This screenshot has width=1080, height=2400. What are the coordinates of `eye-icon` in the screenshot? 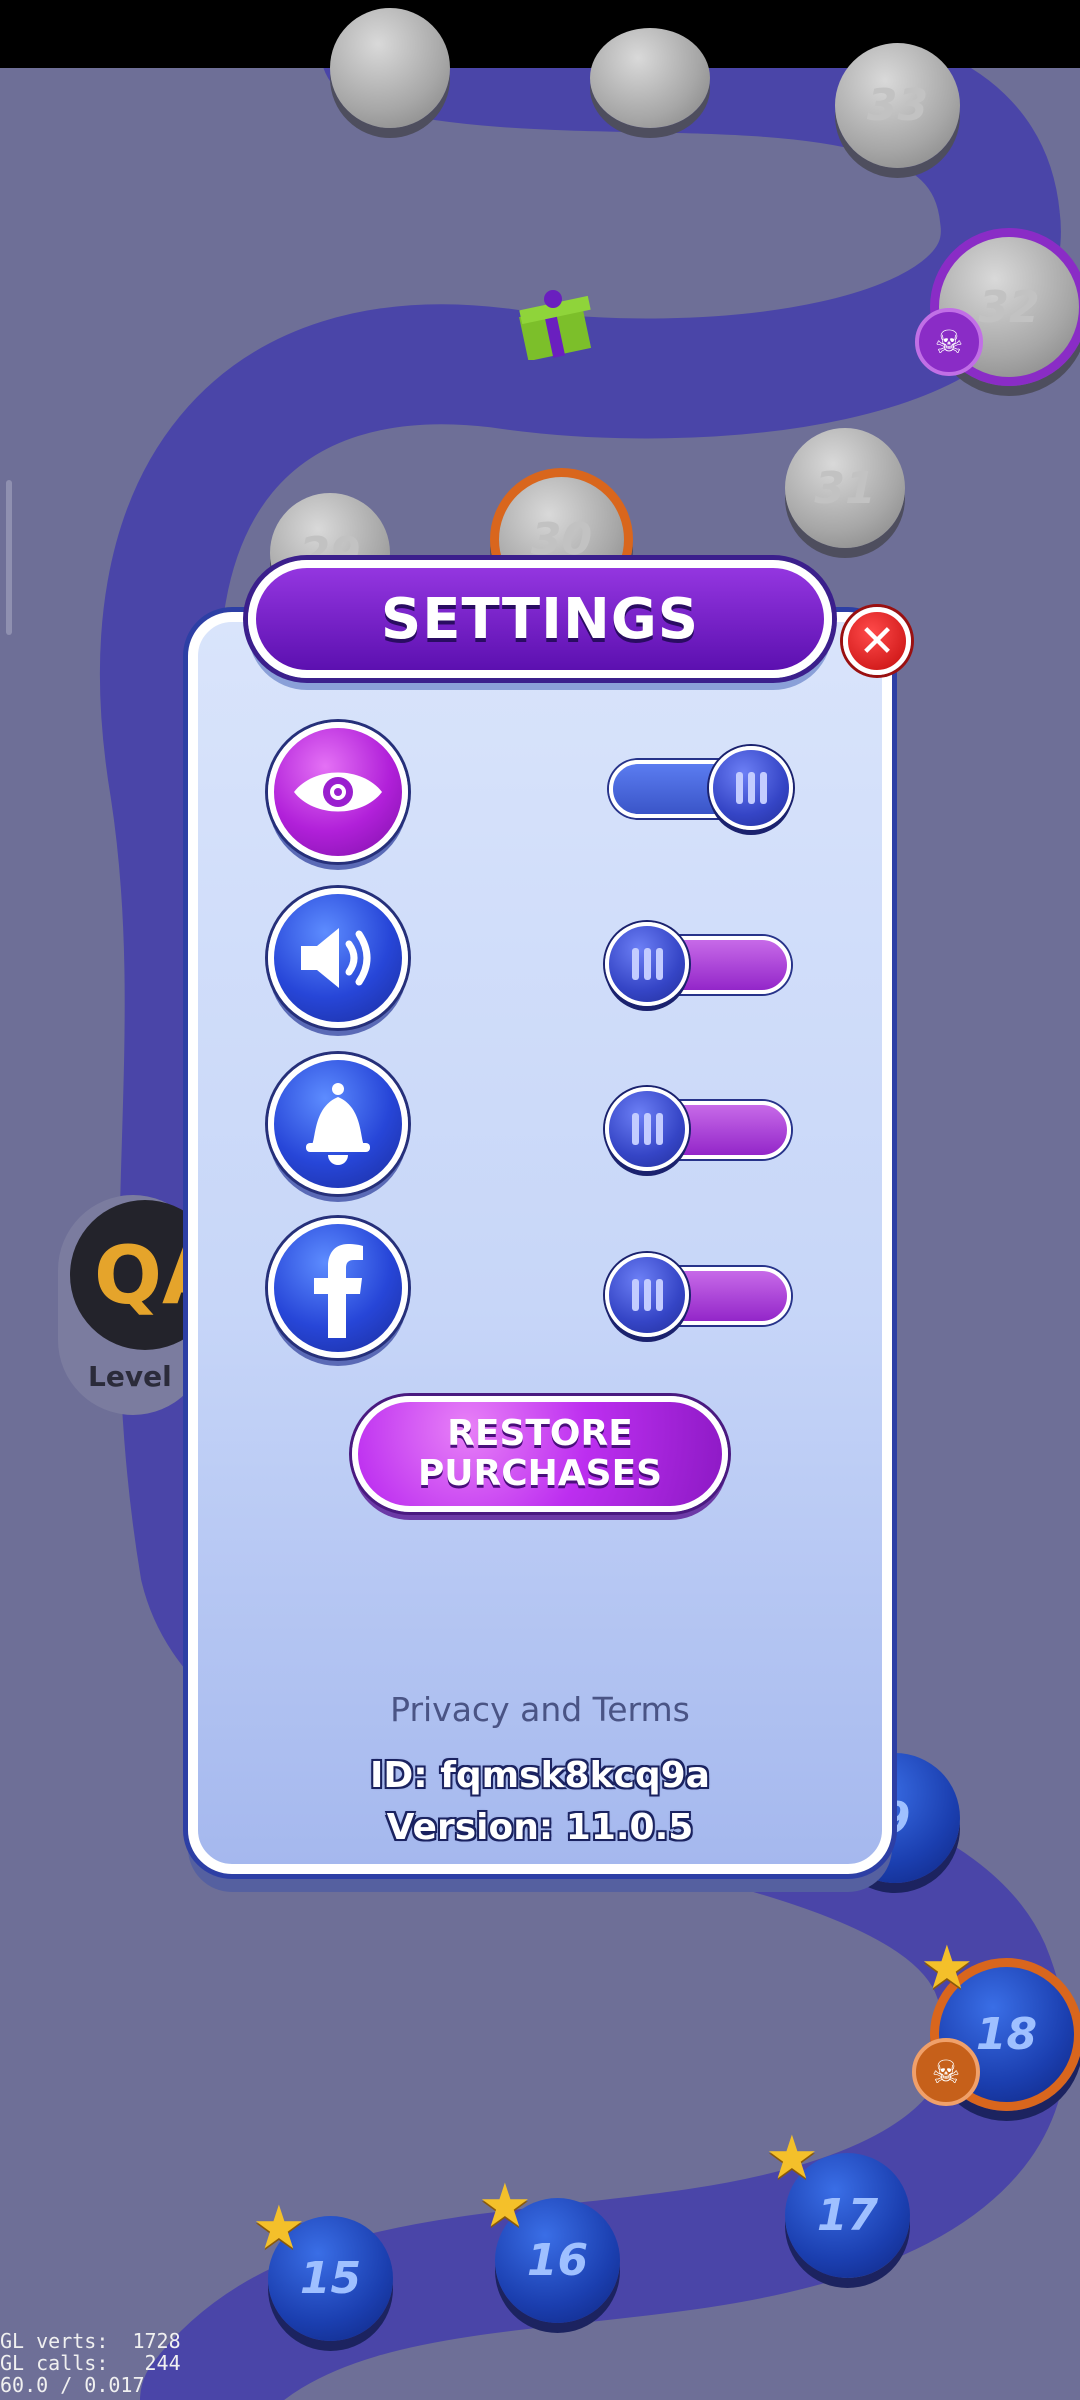 It's located at (338, 792).